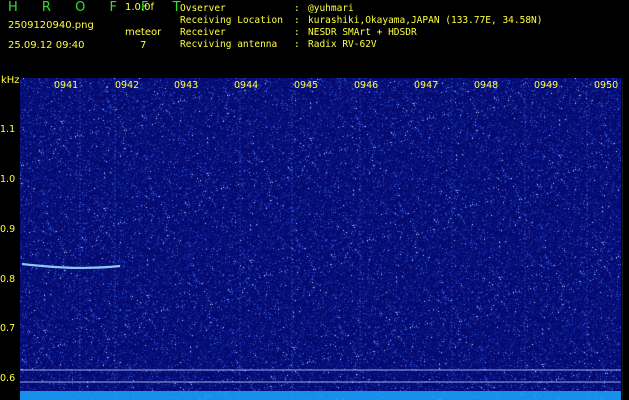 Image resolution: width=629 pixels, height=400 pixels. Describe the element at coordinates (606, 85) in the screenshot. I see `x-tick-label: 0950` at that location.